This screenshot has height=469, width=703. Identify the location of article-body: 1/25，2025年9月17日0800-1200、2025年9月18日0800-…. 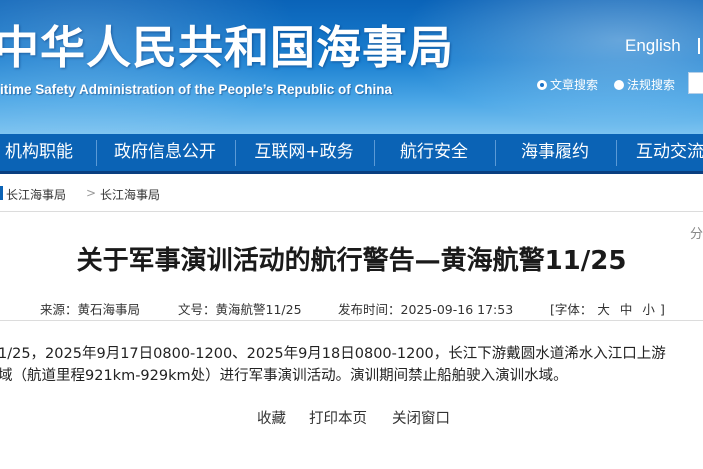
(351, 365).